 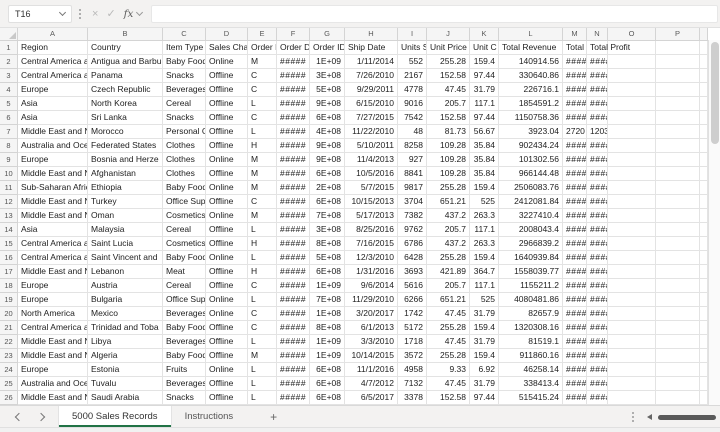 I want to click on select-all-corner, so click(x=9, y=34).